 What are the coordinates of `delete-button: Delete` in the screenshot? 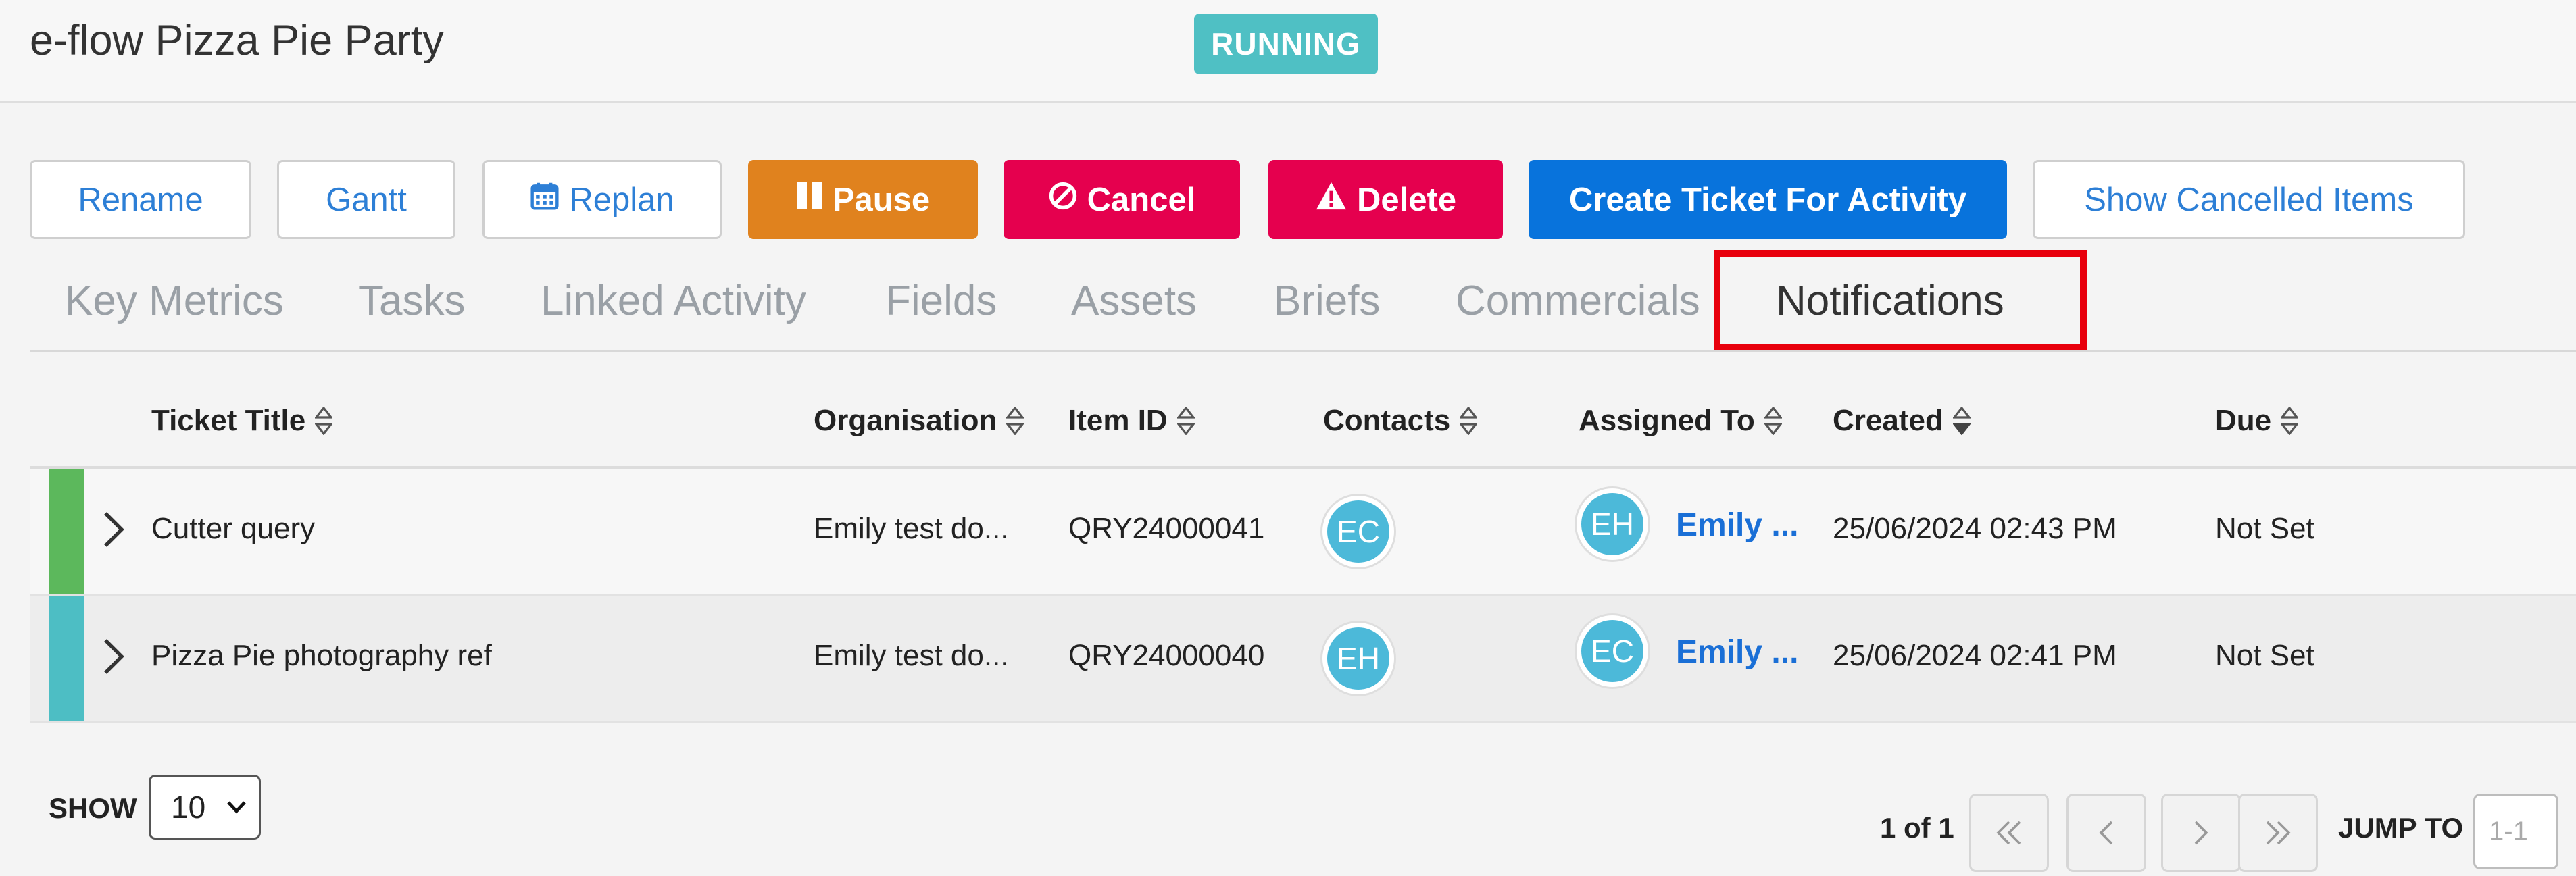 It's located at (1385, 200).